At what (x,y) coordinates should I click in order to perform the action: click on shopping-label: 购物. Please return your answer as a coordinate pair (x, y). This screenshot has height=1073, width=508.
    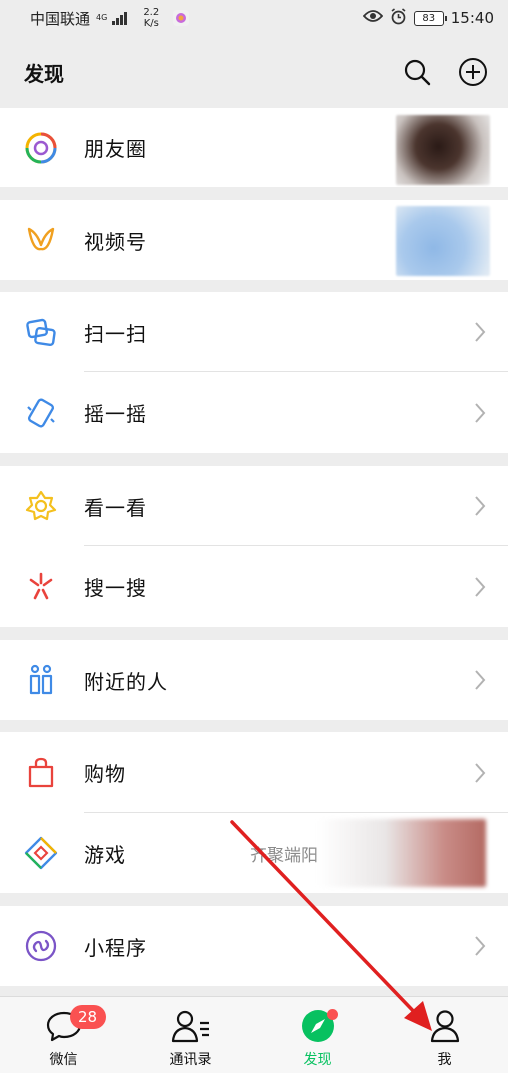
    Looking at the image, I should click on (105, 774).